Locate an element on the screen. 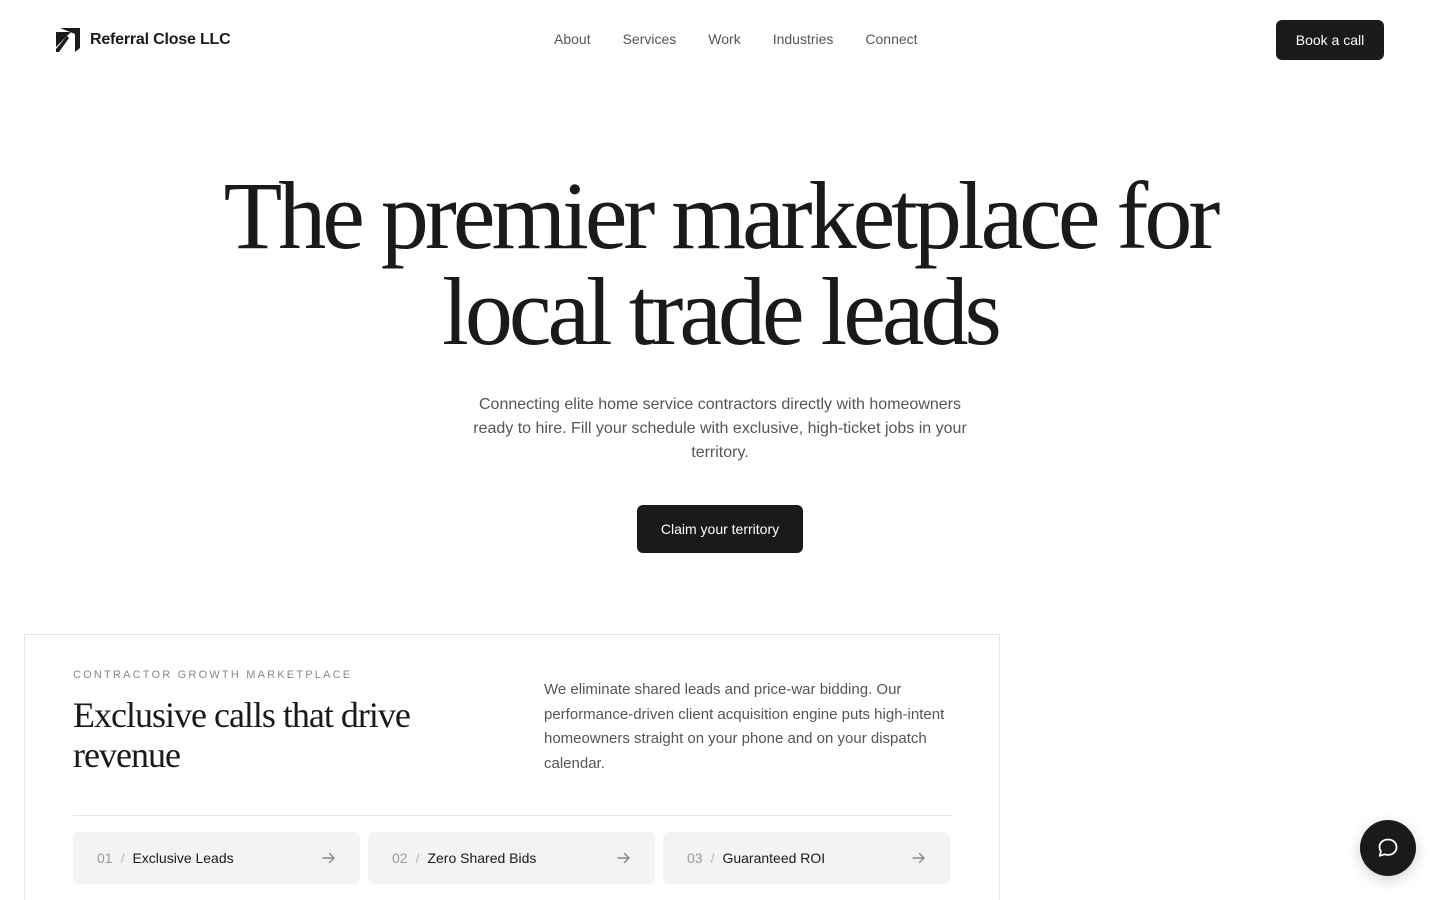  feature-label: Guaranteed ROI is located at coordinates (774, 858).